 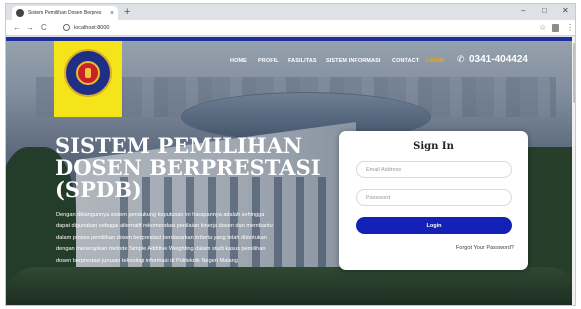 What do you see at coordinates (574, 73) in the screenshot?
I see `scrollbar-thumb` at bounding box center [574, 73].